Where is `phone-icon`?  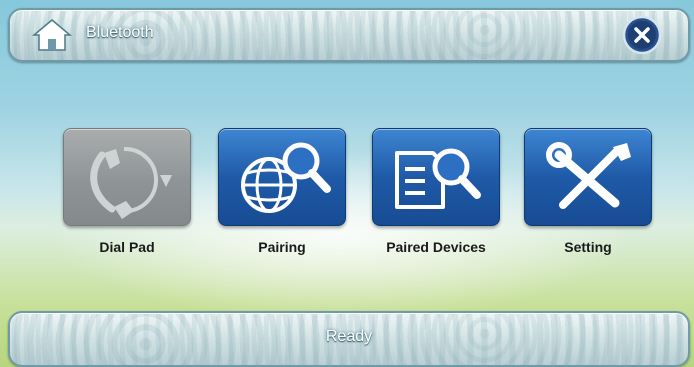 phone-icon is located at coordinates (131, 182).